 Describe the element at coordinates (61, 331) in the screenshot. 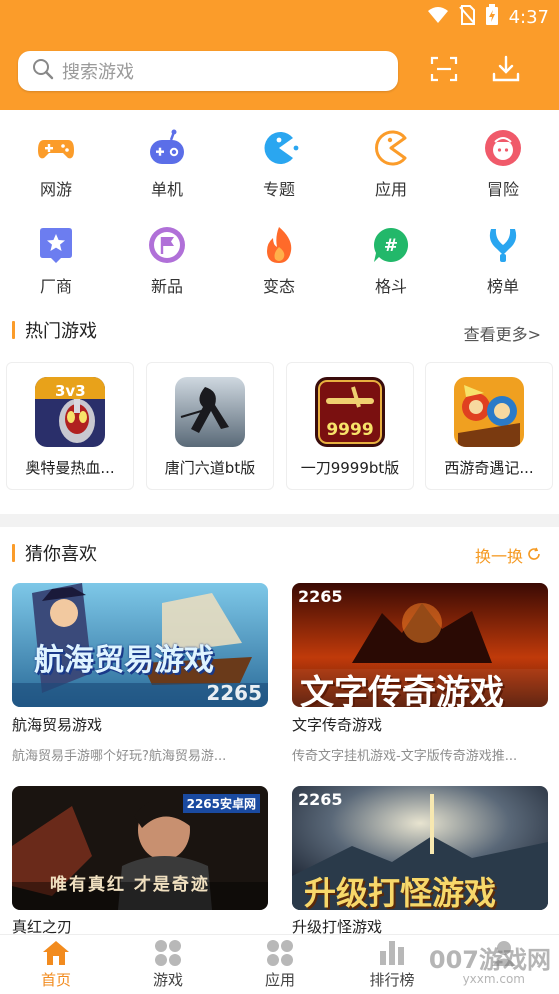

I see `hot-games-title: 热门游戏` at that location.